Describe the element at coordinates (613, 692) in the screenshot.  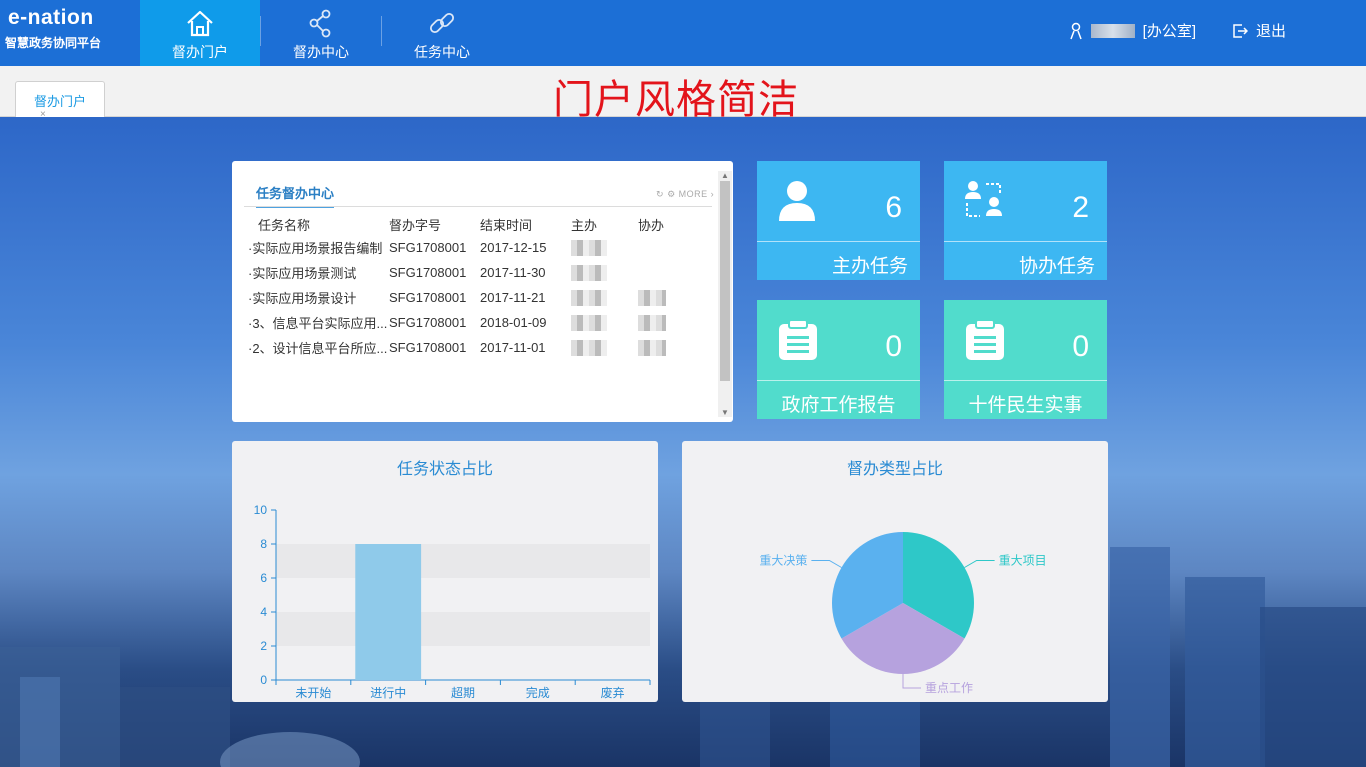
I see `x-tick-label: 废弃` at that location.